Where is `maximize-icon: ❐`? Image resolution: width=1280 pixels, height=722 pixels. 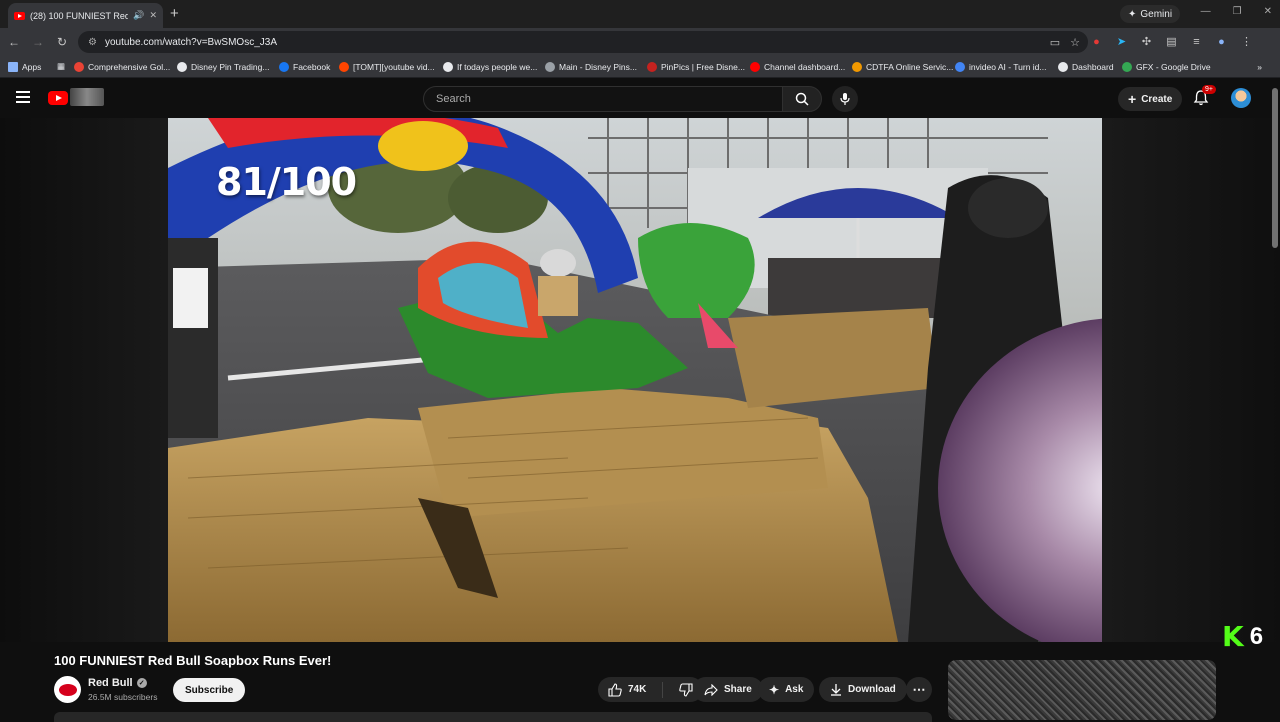
maximize-icon: ❐ is located at coordinates (1237, 11).